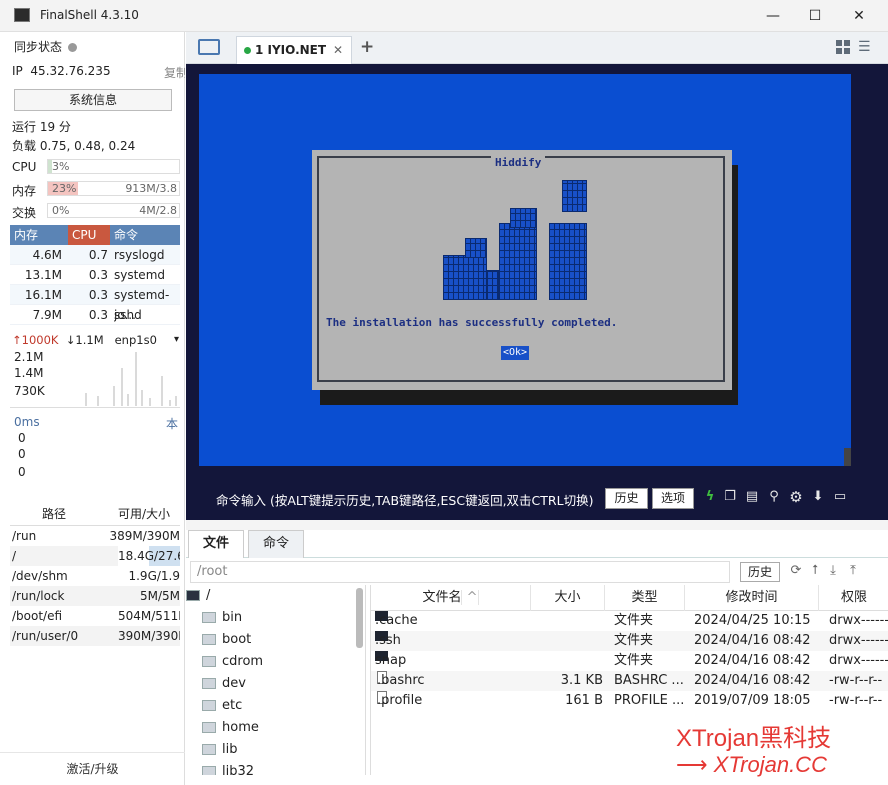 The width and height of the screenshot is (888, 785). I want to click on disk-row: /run 389M/390M, so click(95, 536).